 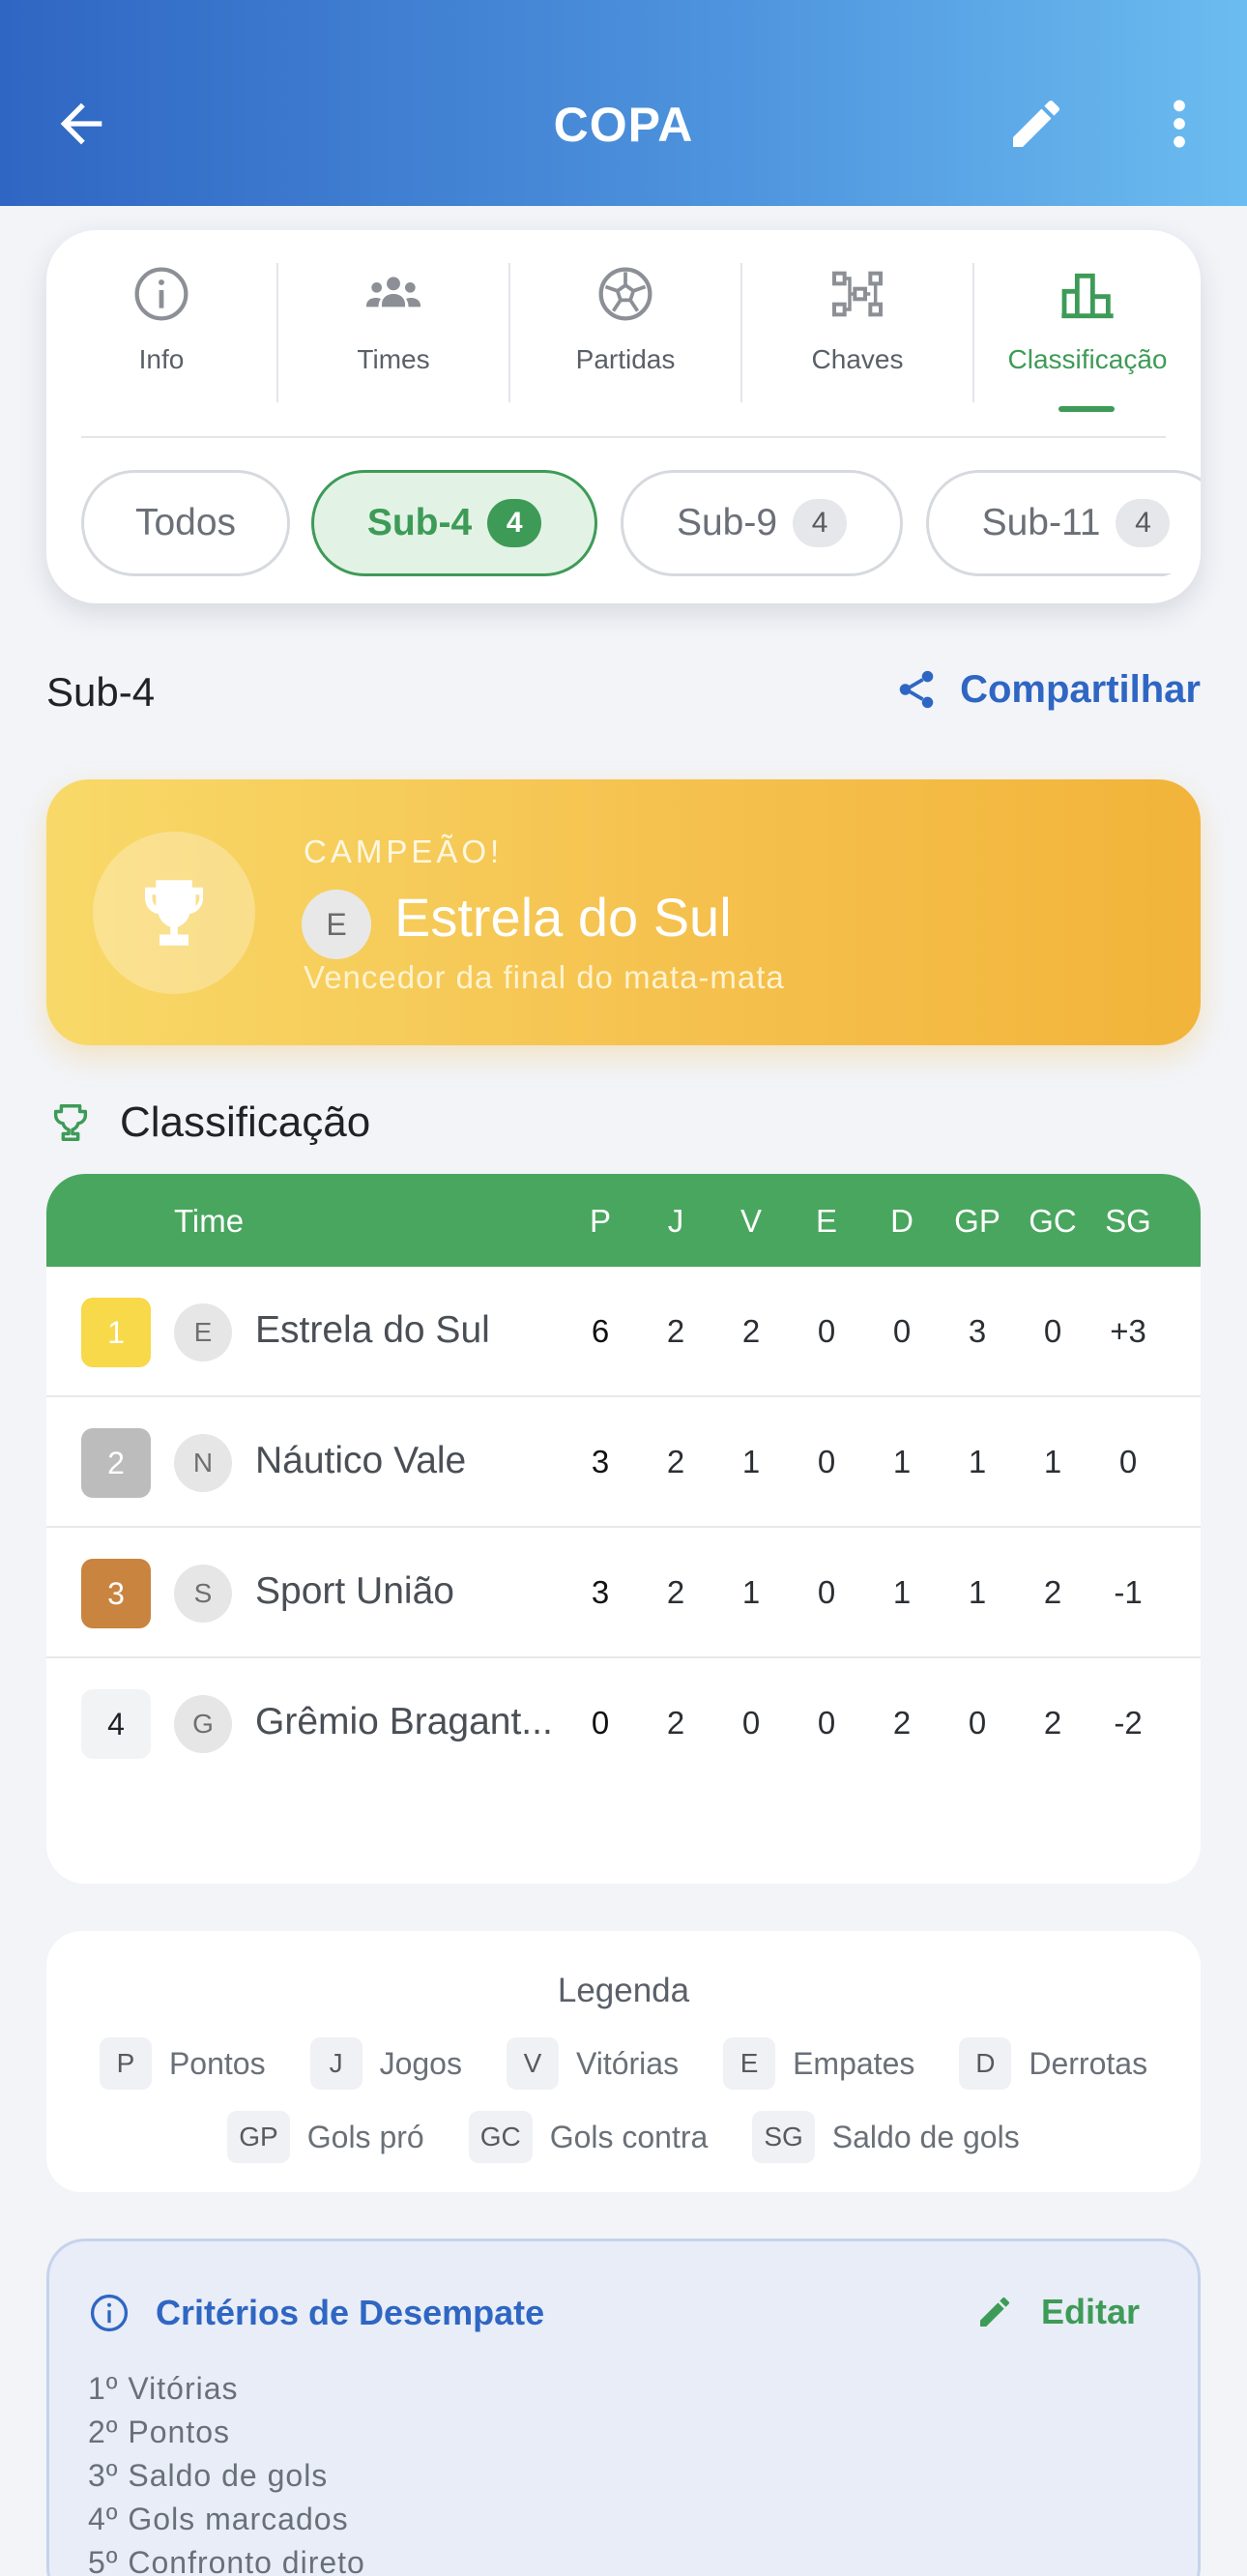 What do you see at coordinates (203, 1724) in the screenshot?
I see `team-avatar: G` at bounding box center [203, 1724].